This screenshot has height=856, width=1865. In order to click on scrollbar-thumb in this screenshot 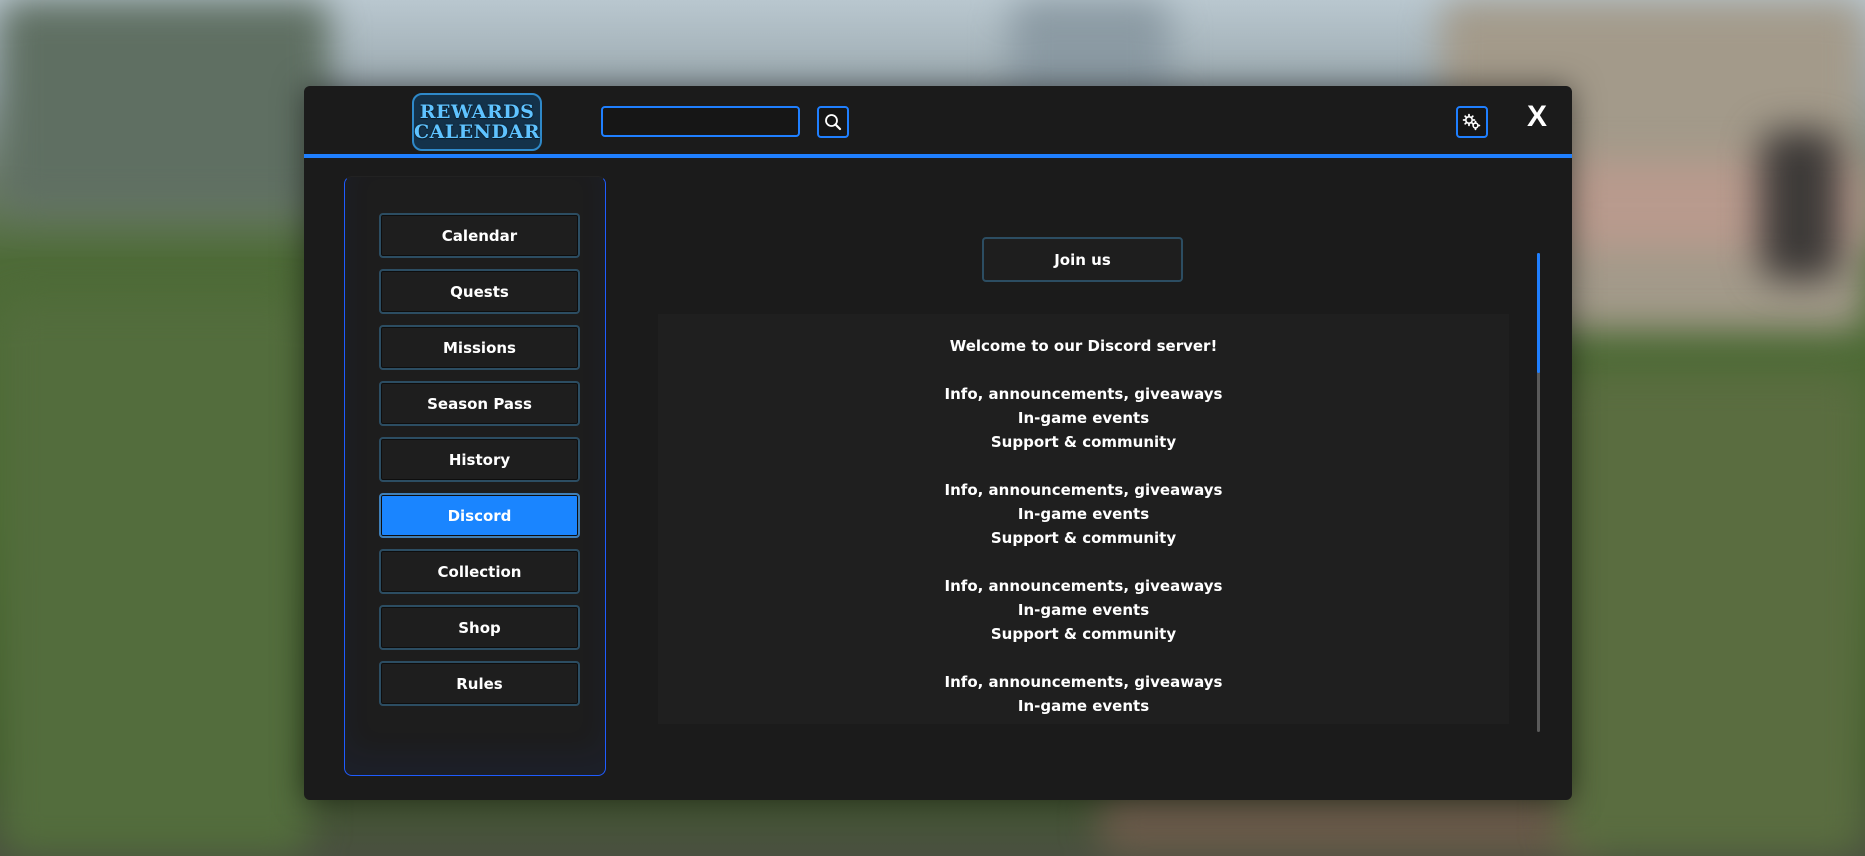, I will do `click(1538, 313)`.